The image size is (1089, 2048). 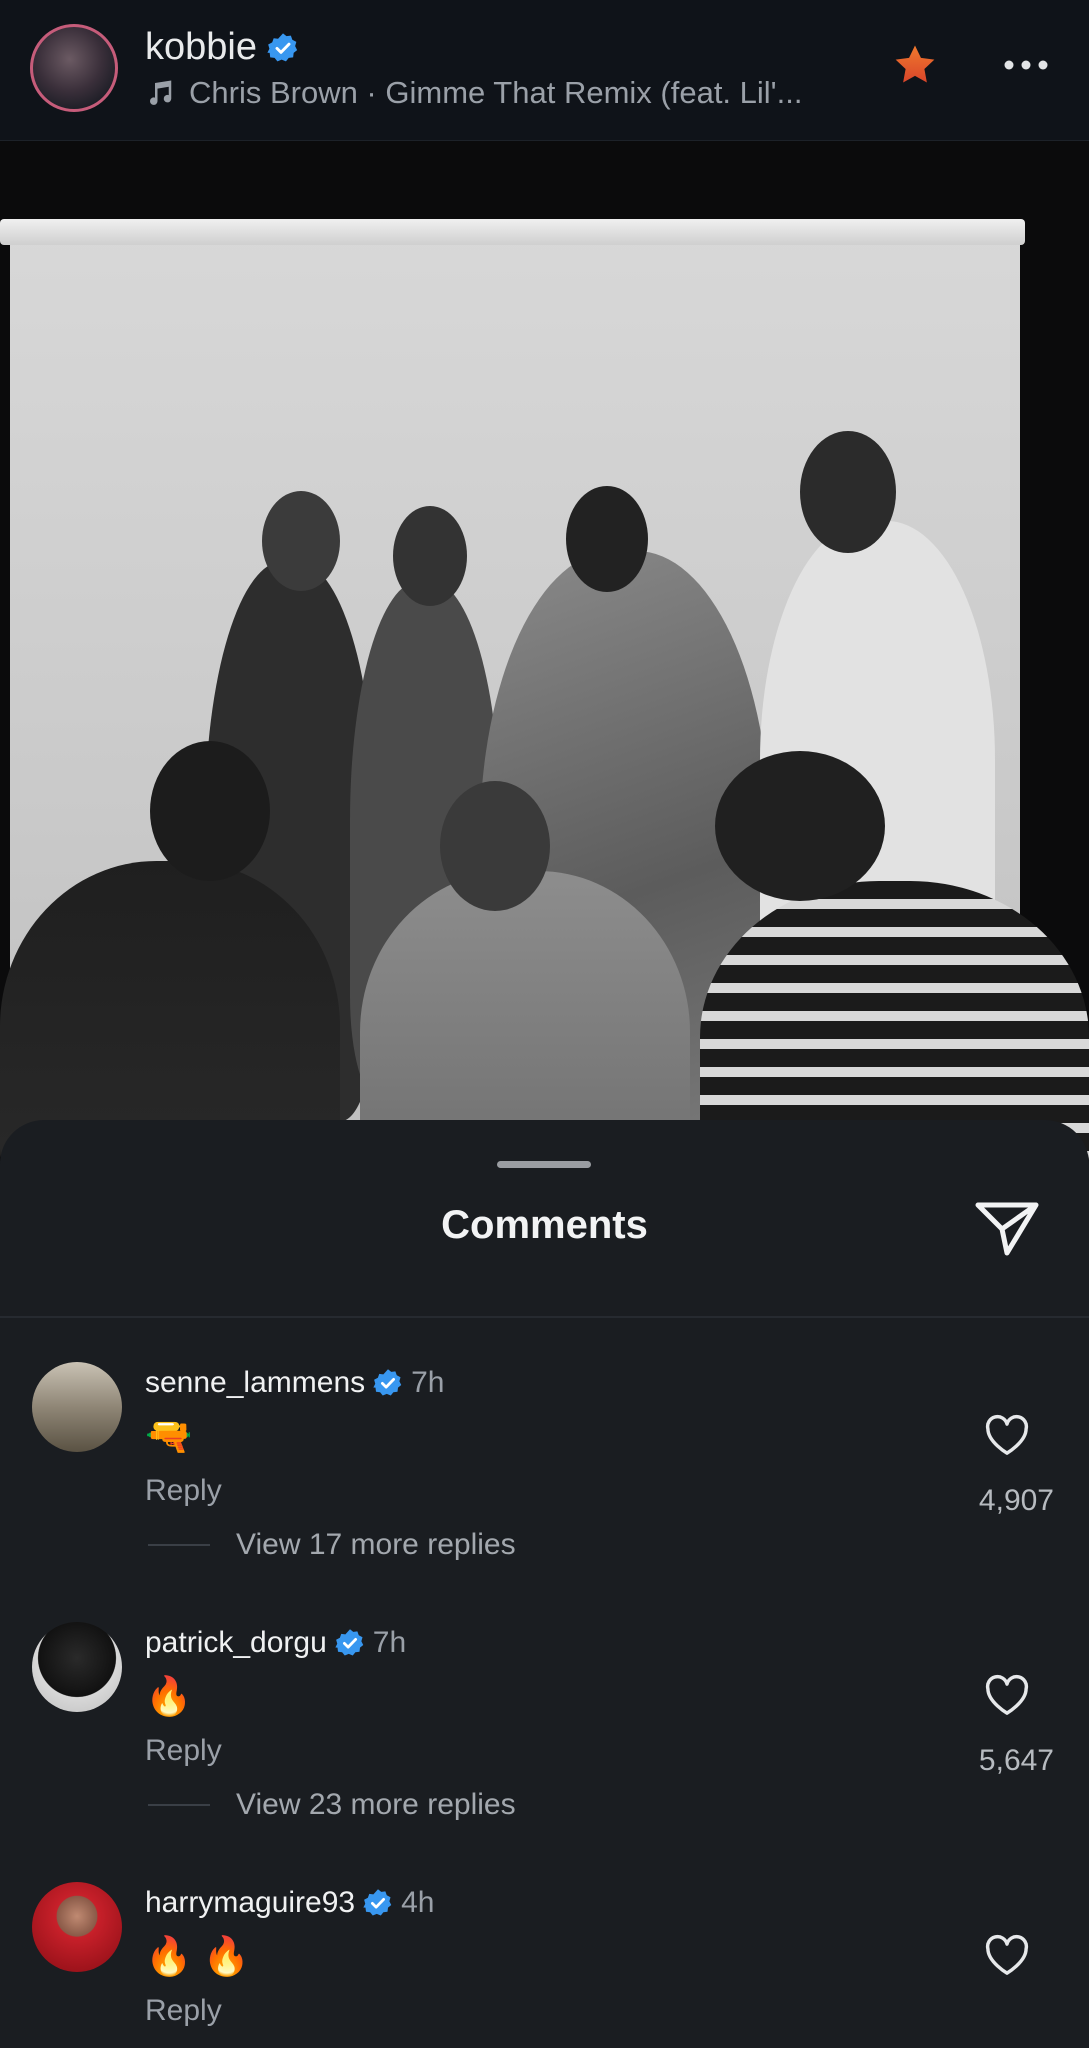 I want to click on comment-username: senne_lammens, so click(x=255, y=1383).